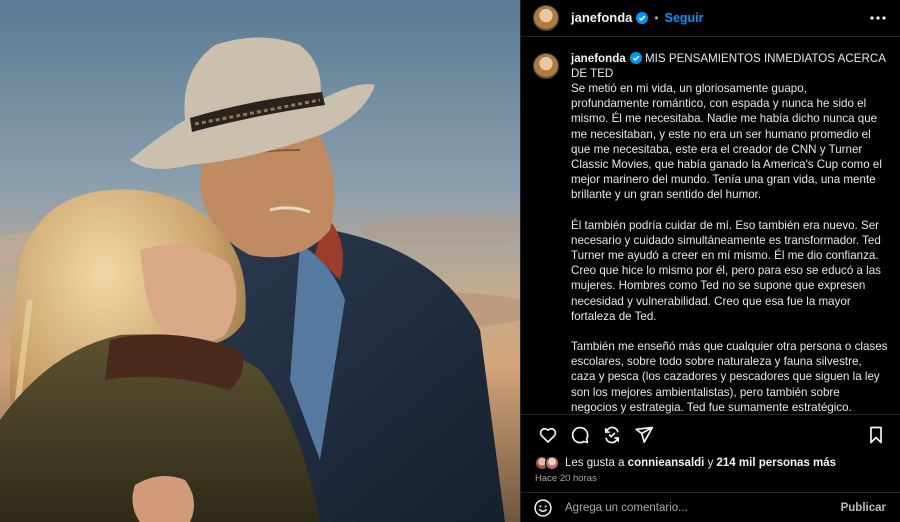 This screenshot has width=900, height=522. Describe the element at coordinates (595, 462) in the screenshot. I see `likes-prefix: Les gusta a` at that location.